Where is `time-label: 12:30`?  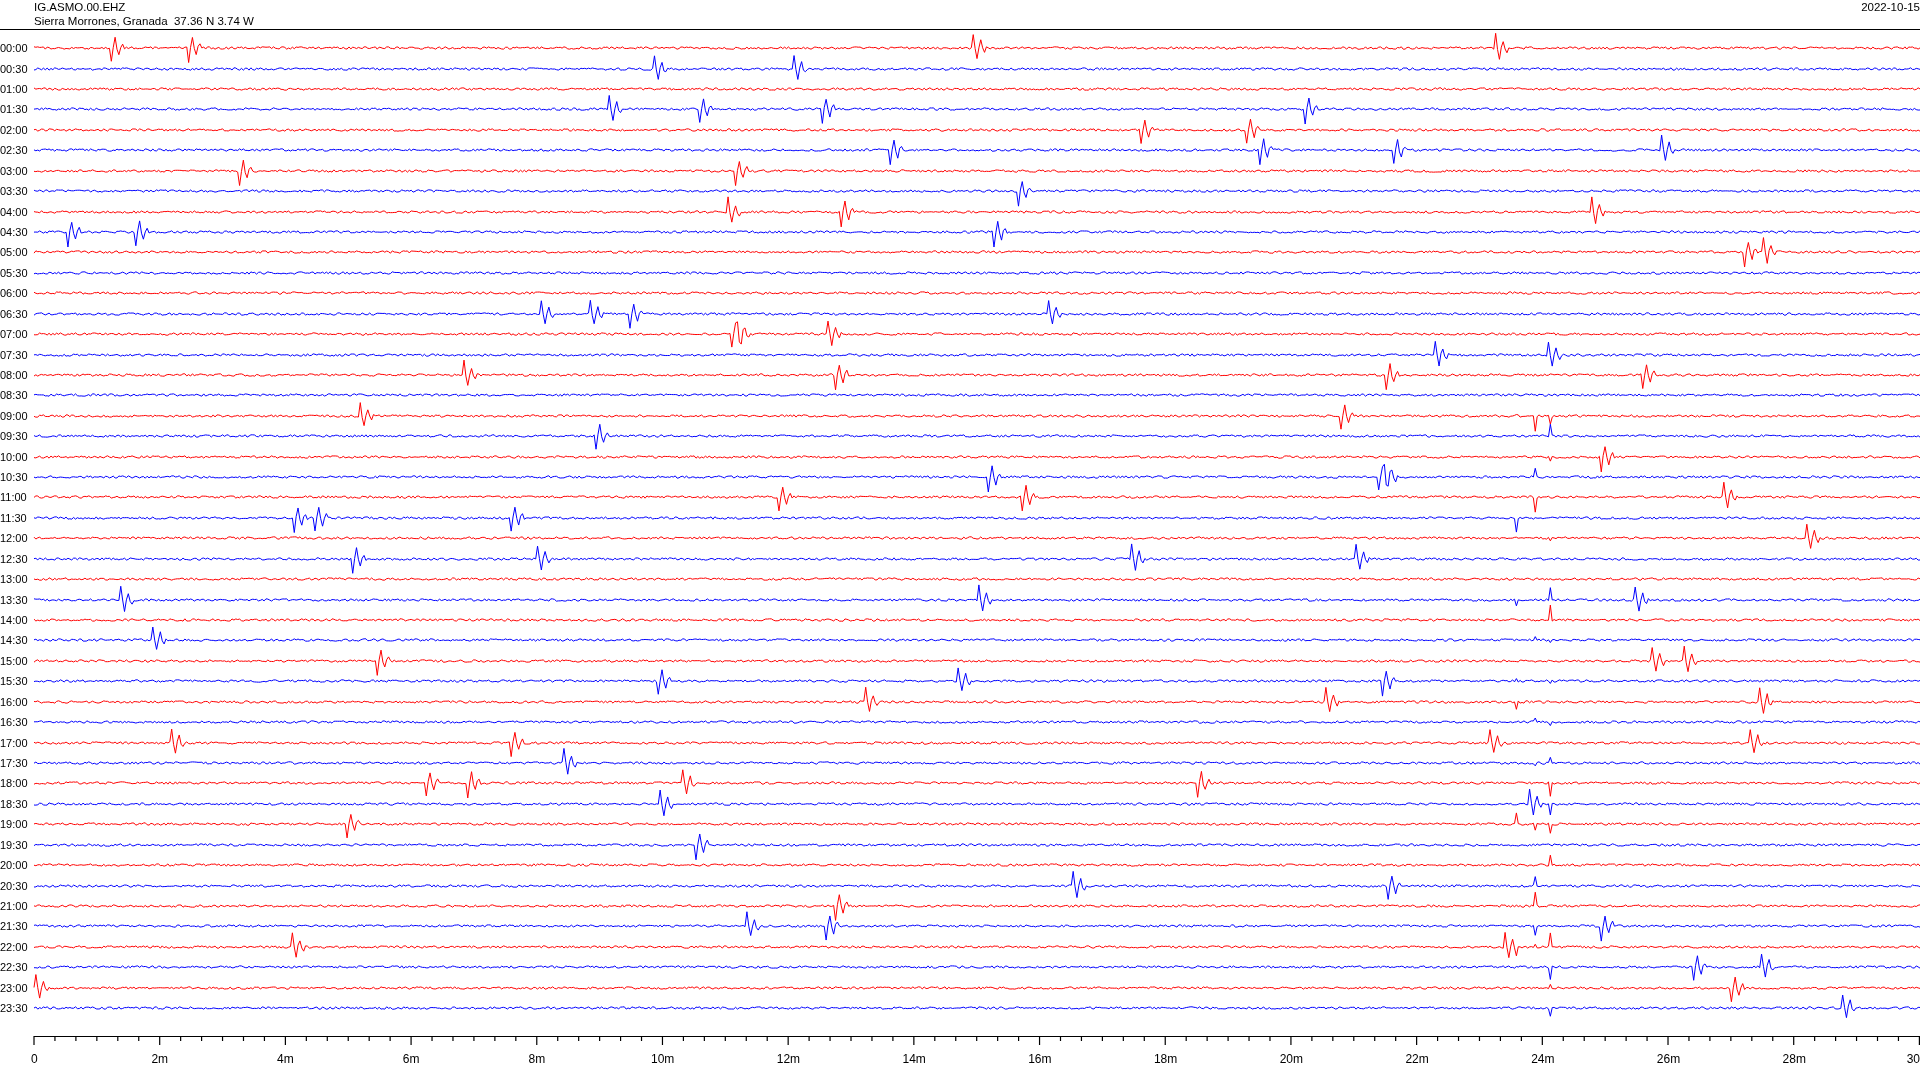 time-label: 12:30 is located at coordinates (14, 558).